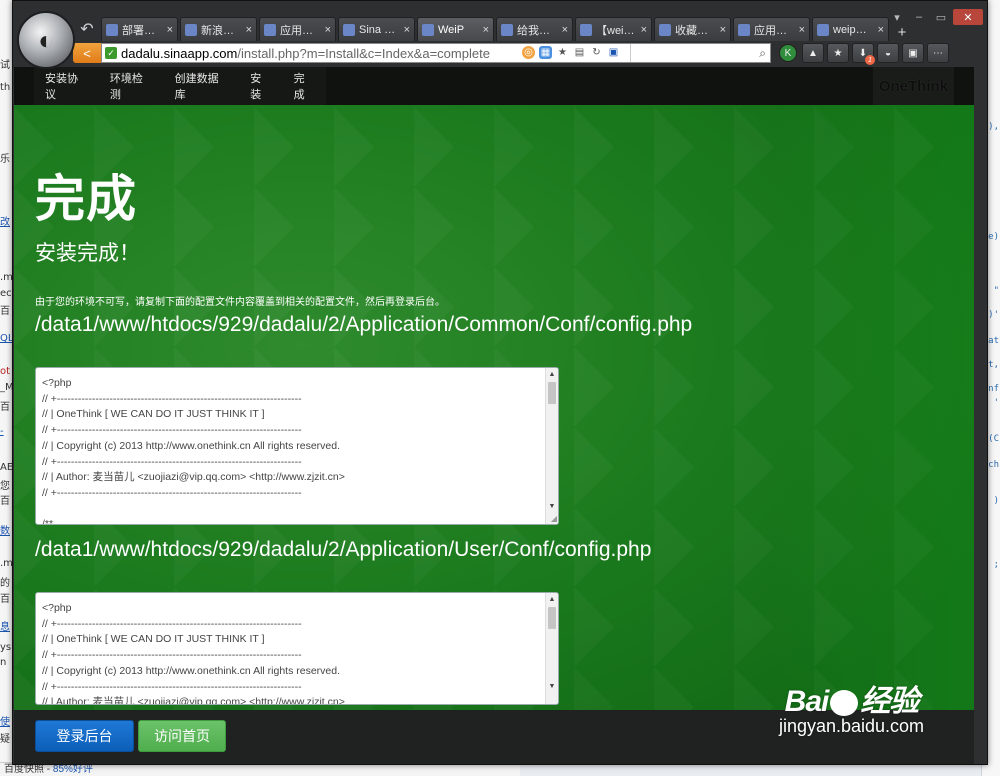 The image size is (1000, 776). Describe the element at coordinates (131, 86) in the screenshot. I see `install-step-link: 环境检测` at that location.